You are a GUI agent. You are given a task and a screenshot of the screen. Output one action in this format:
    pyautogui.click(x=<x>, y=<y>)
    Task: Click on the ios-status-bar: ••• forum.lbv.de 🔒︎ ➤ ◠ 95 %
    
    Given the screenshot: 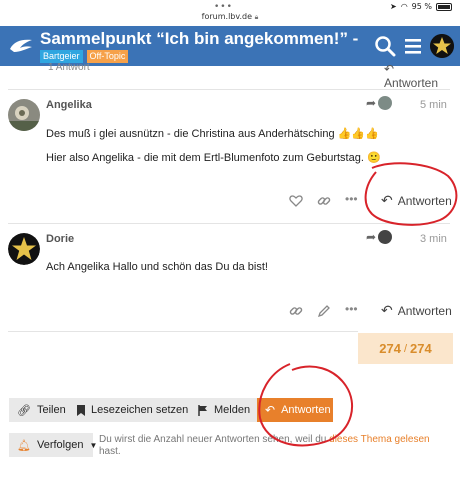 What is the action you would take?
    pyautogui.click(x=230, y=13)
    